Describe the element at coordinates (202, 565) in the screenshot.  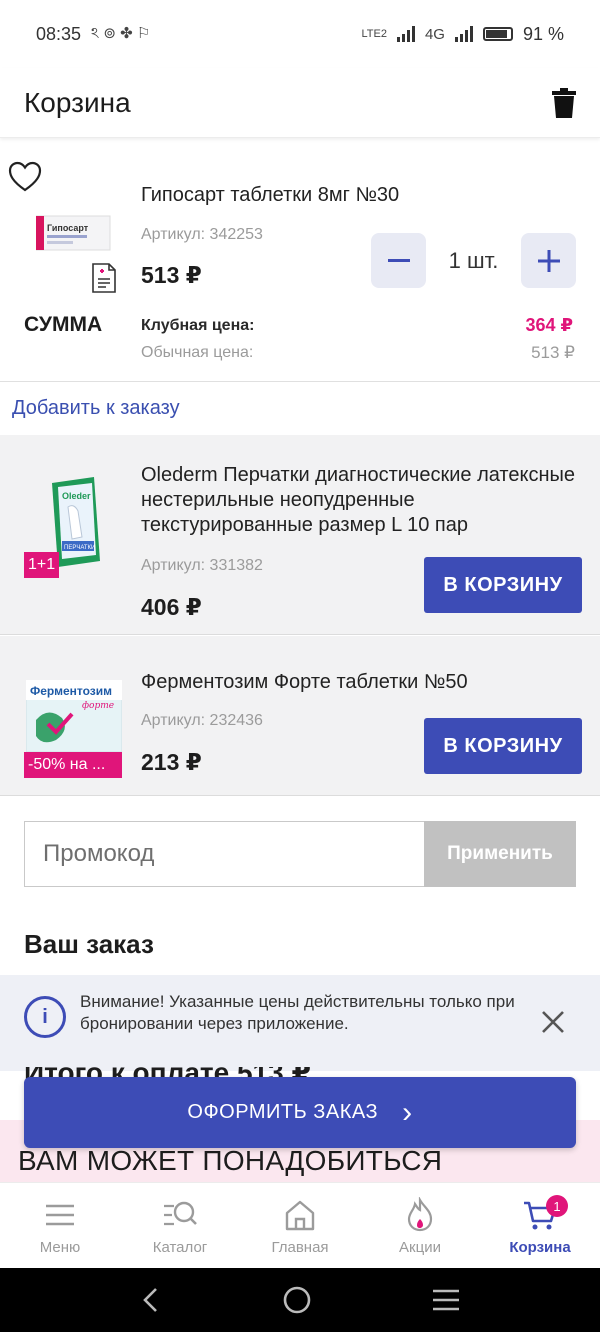
I see `upsell-item-sku: Артикул: 331382` at that location.